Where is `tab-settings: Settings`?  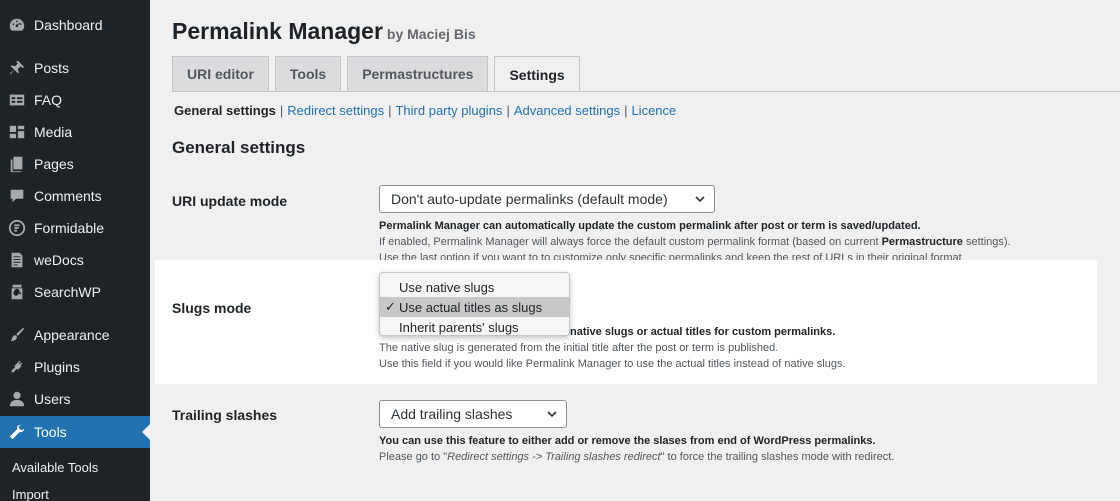 tab-settings: Settings is located at coordinates (537, 74).